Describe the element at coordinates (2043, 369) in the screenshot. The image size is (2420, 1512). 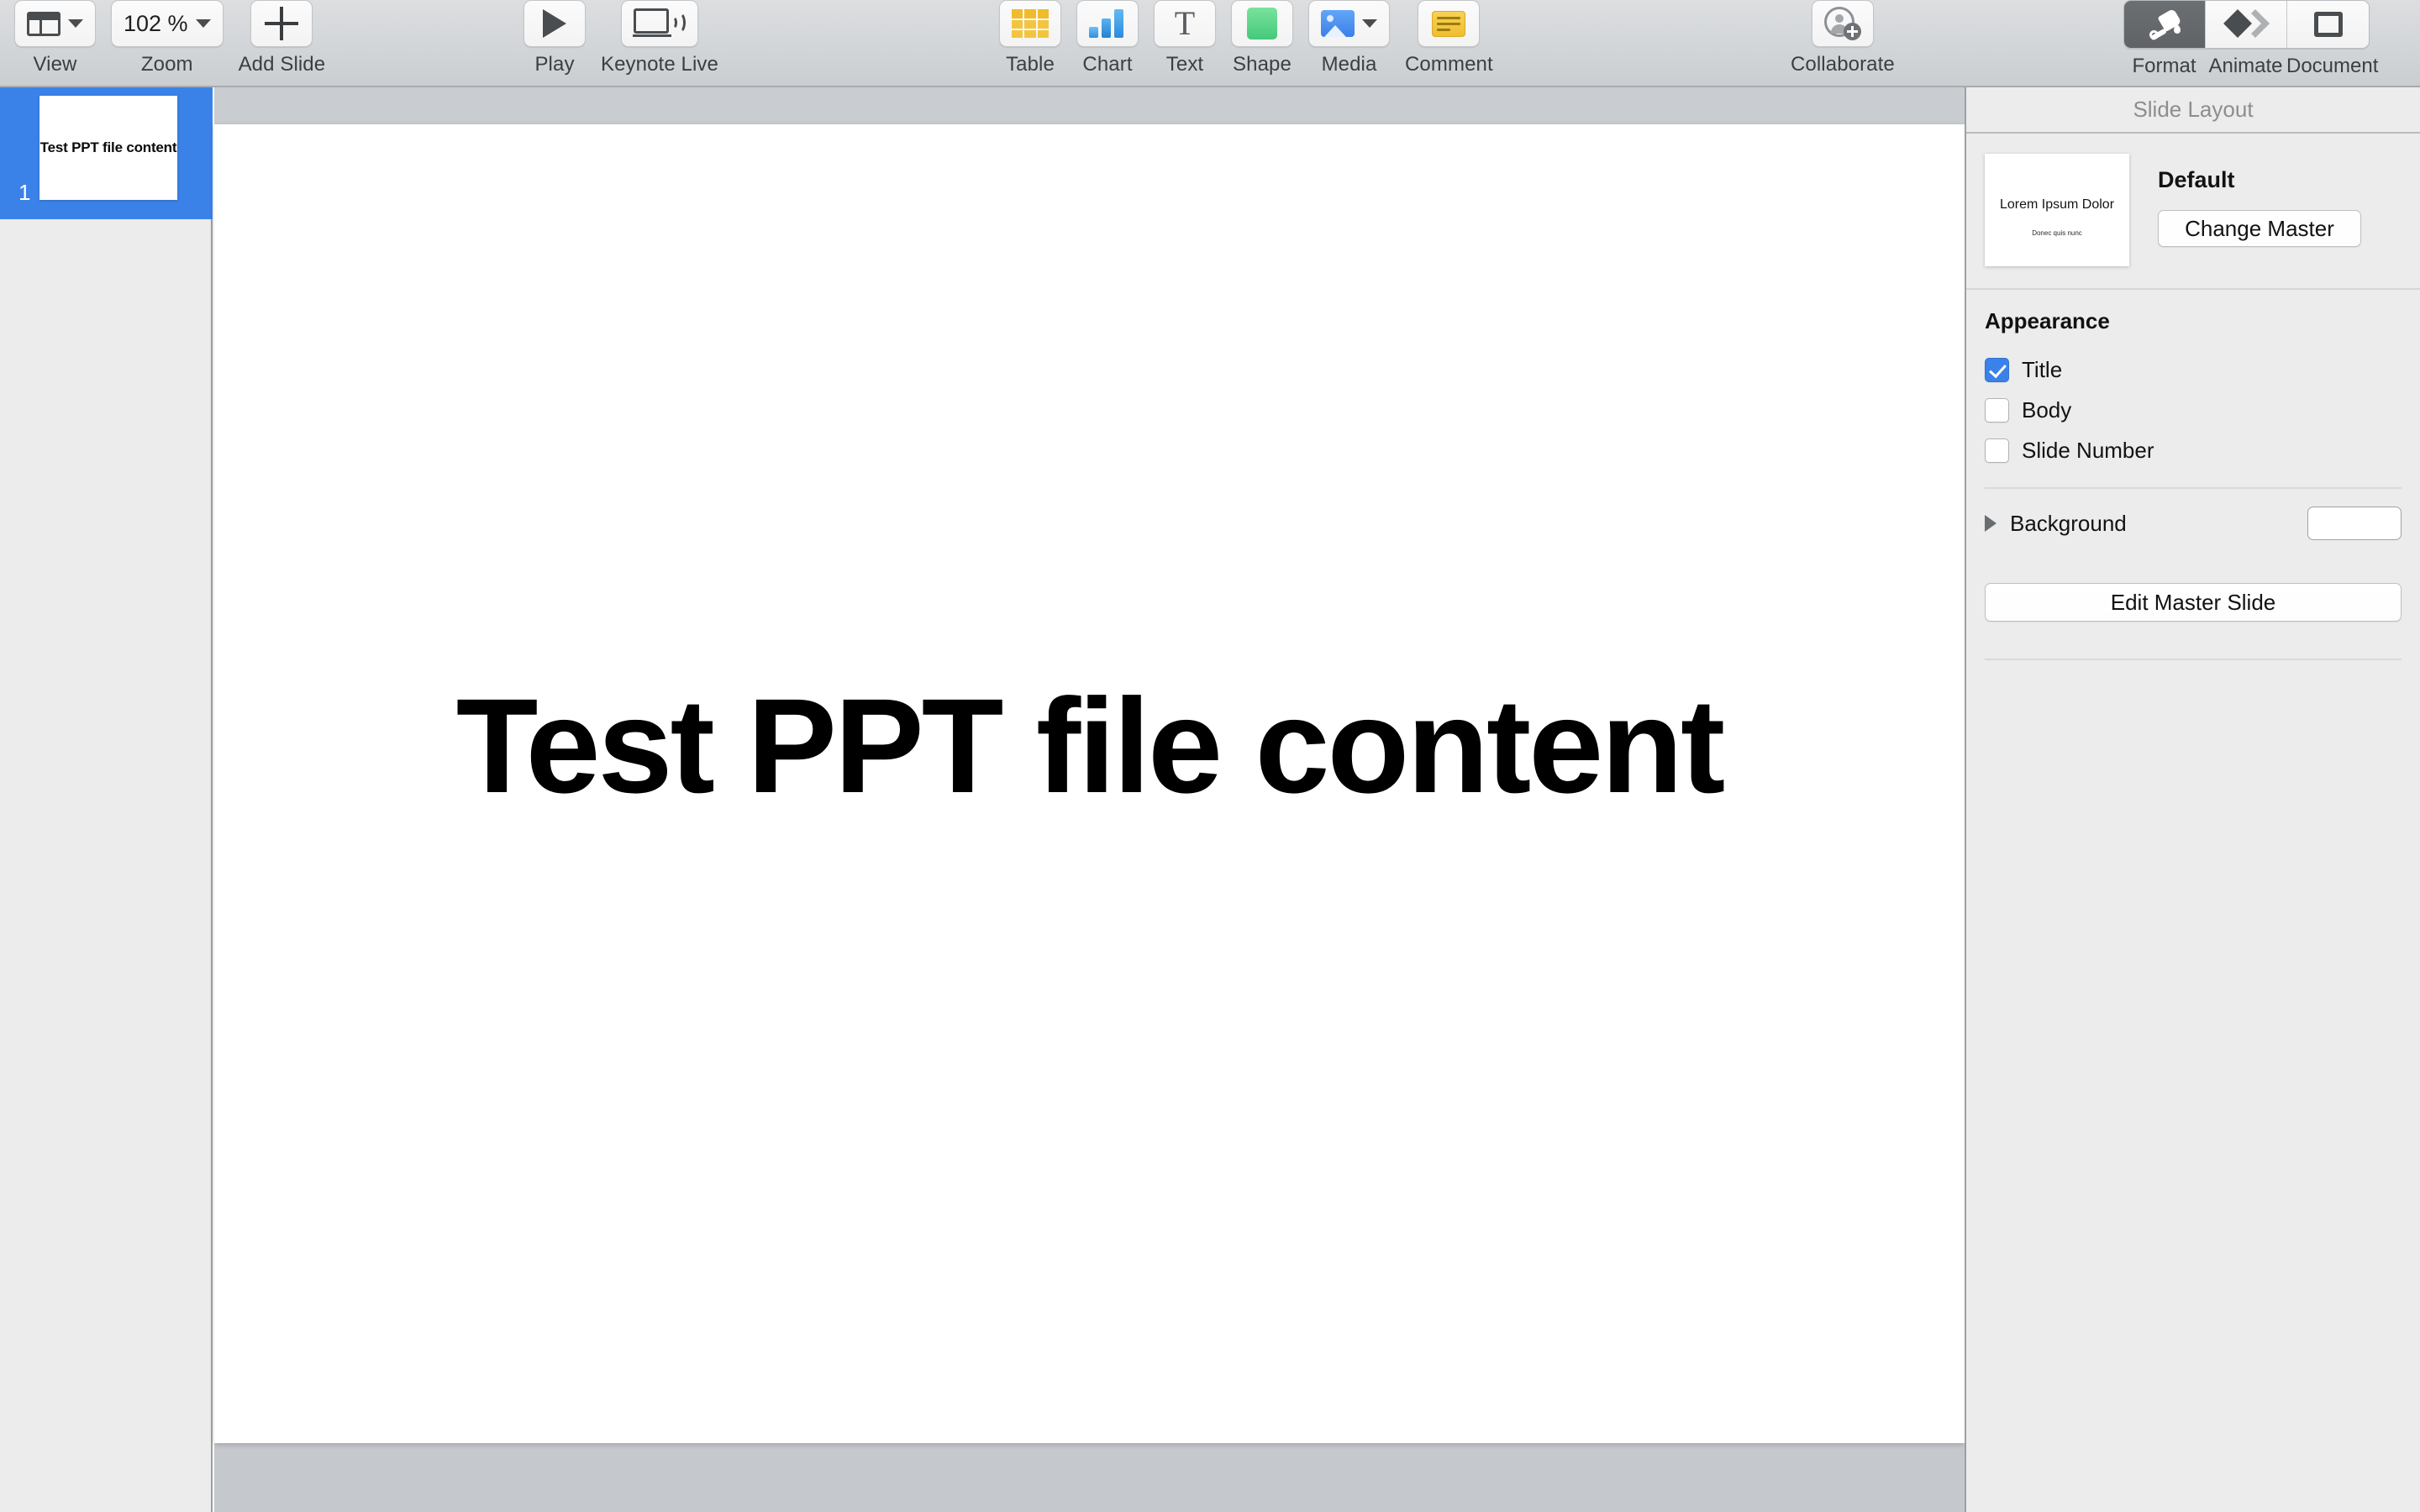
I see `title-checkbox-label: Title` at that location.